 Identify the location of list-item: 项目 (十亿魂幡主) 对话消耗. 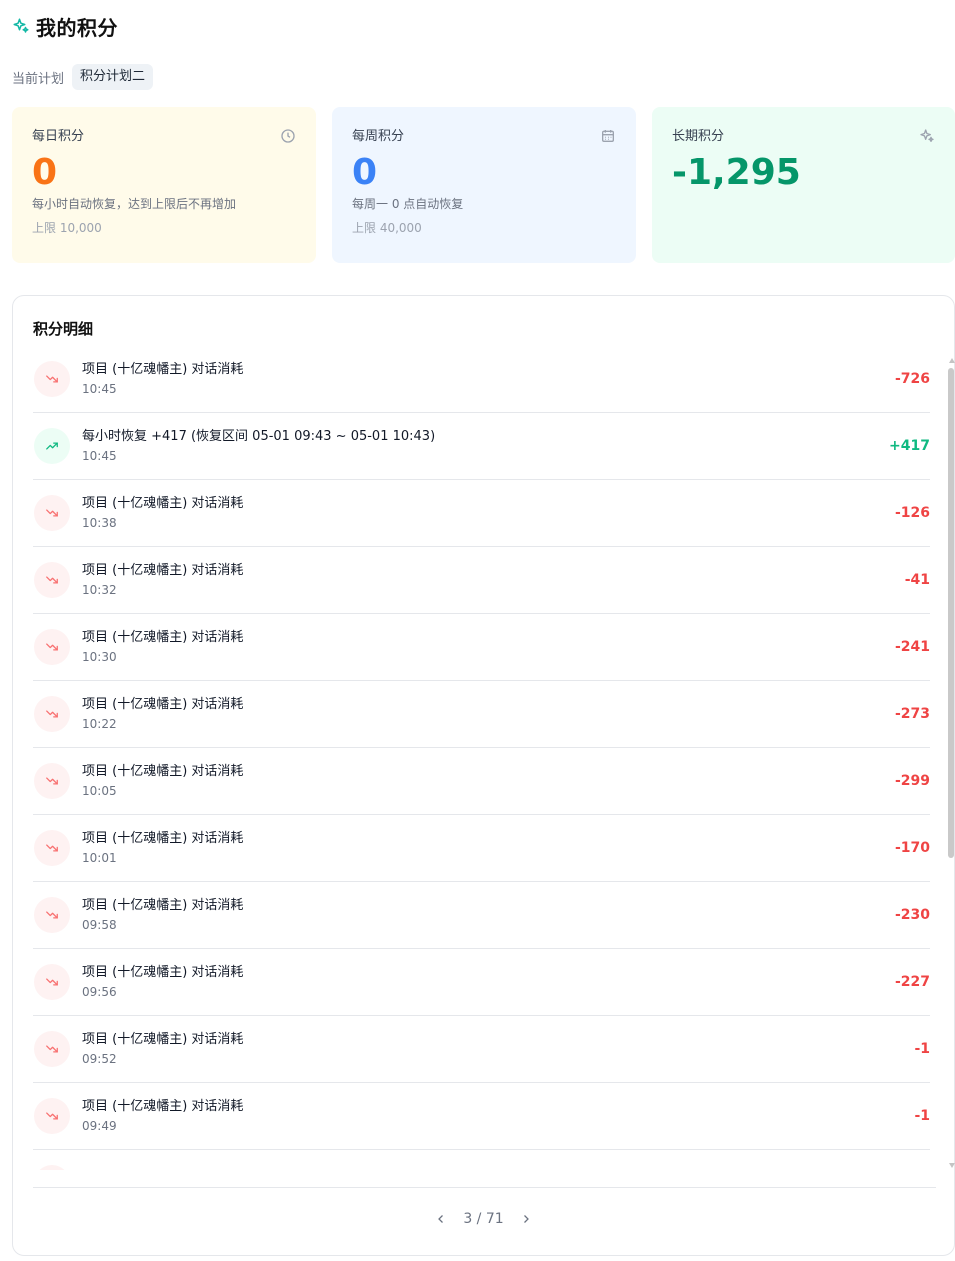
(481, 1160).